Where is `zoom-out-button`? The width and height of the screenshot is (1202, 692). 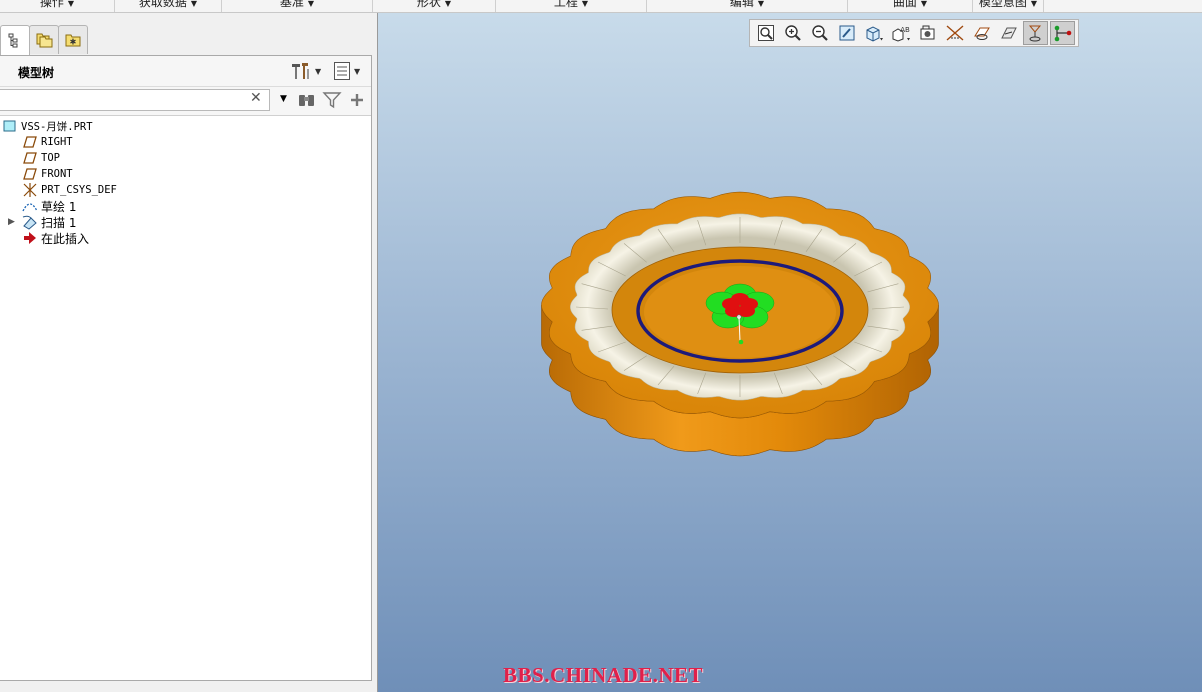 zoom-out-button is located at coordinates (819, 33).